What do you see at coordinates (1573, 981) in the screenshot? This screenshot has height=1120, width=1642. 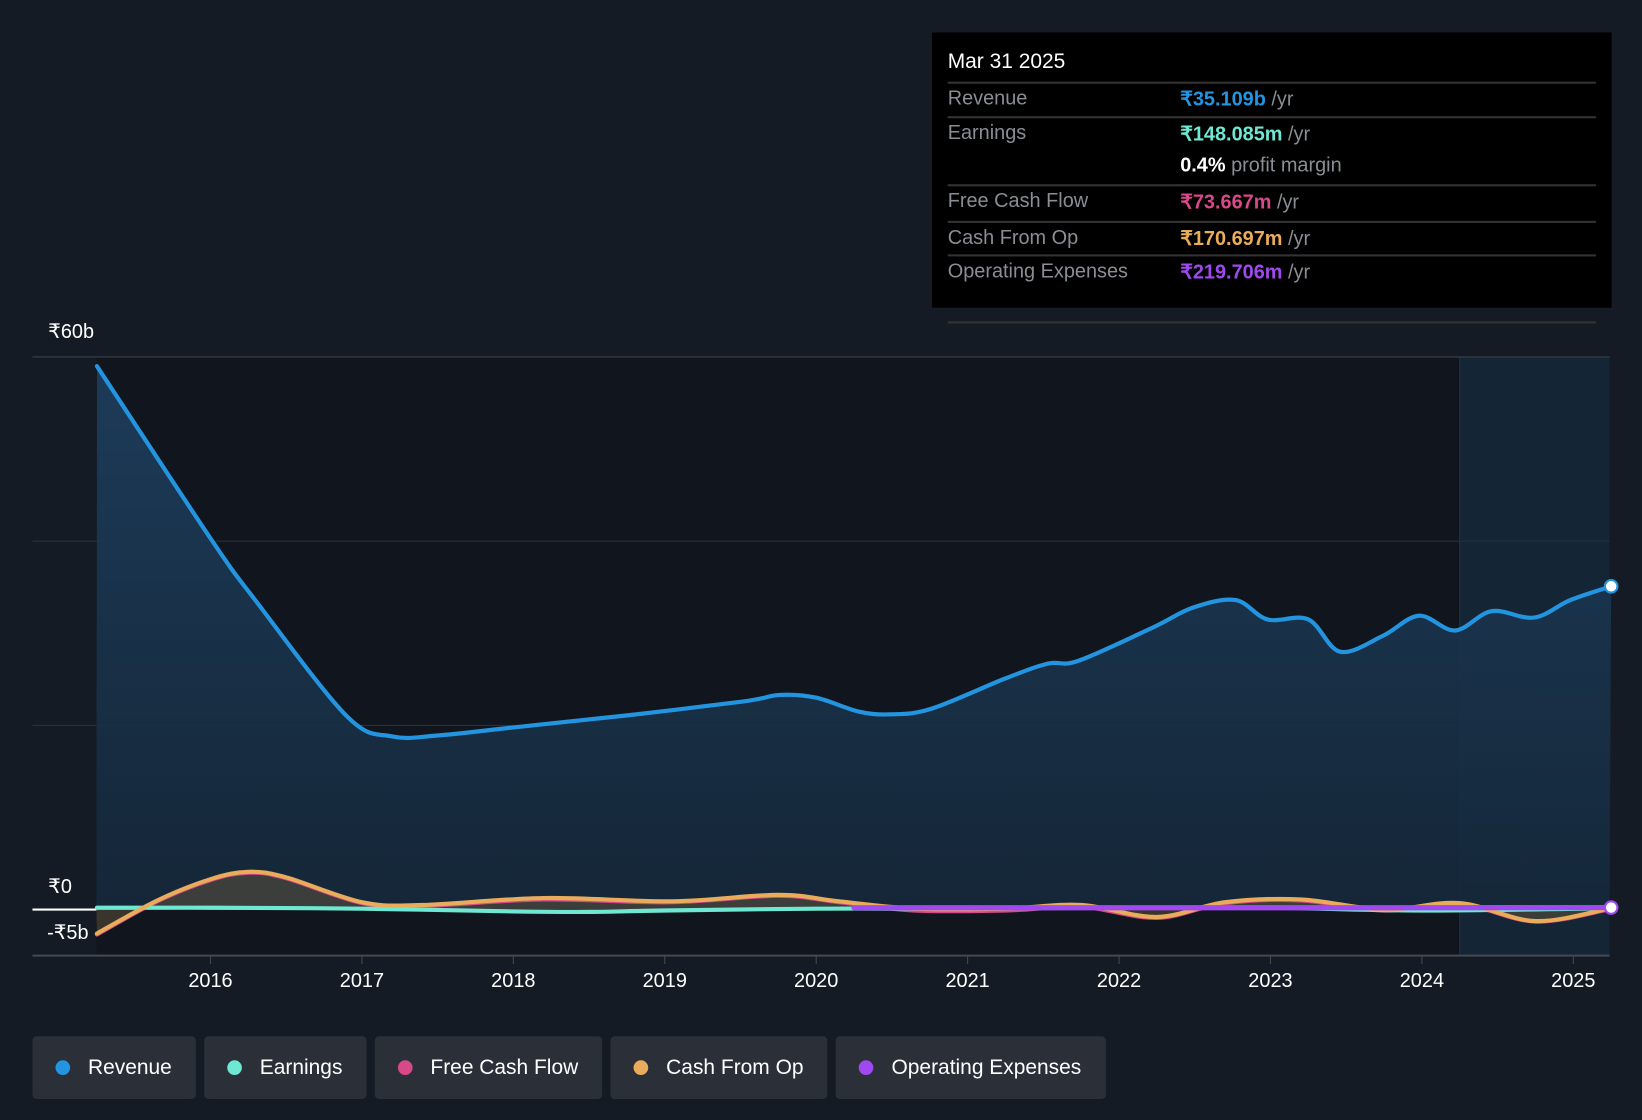 I see `x-tick-label: 2025` at bounding box center [1573, 981].